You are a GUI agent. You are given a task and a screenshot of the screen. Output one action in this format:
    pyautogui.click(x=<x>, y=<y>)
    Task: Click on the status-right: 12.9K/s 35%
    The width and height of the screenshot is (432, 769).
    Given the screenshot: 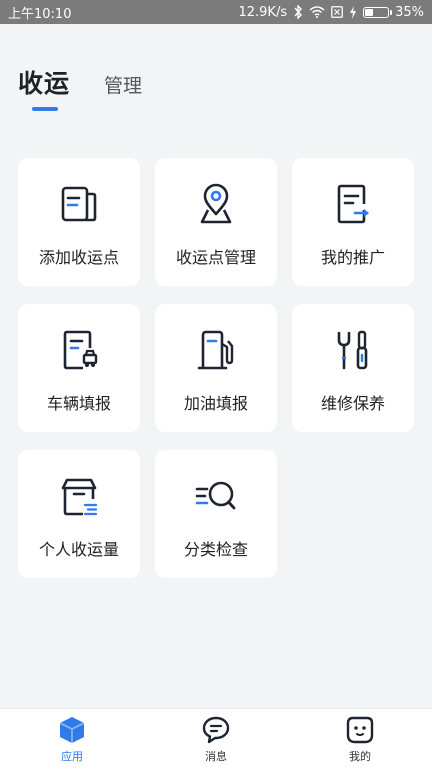 What is the action you would take?
    pyautogui.click(x=331, y=12)
    